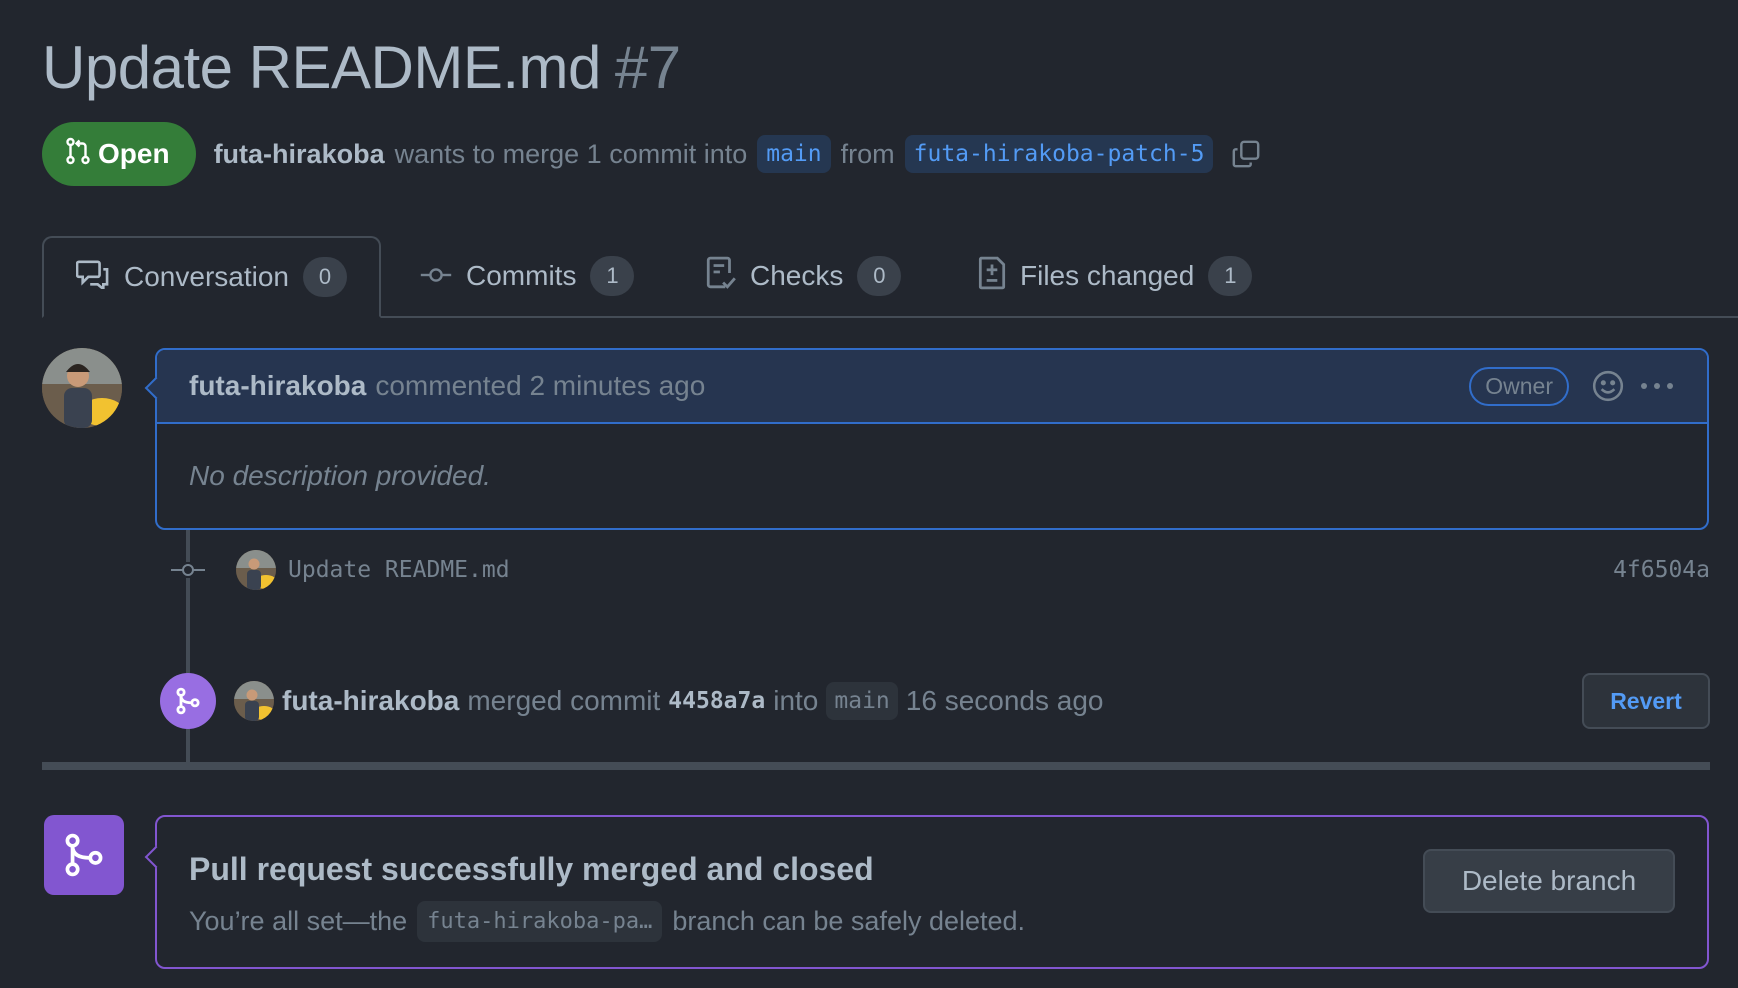 This screenshot has width=1738, height=988. I want to click on merged-sub-text-b: branch can be safely deleted., so click(849, 921).